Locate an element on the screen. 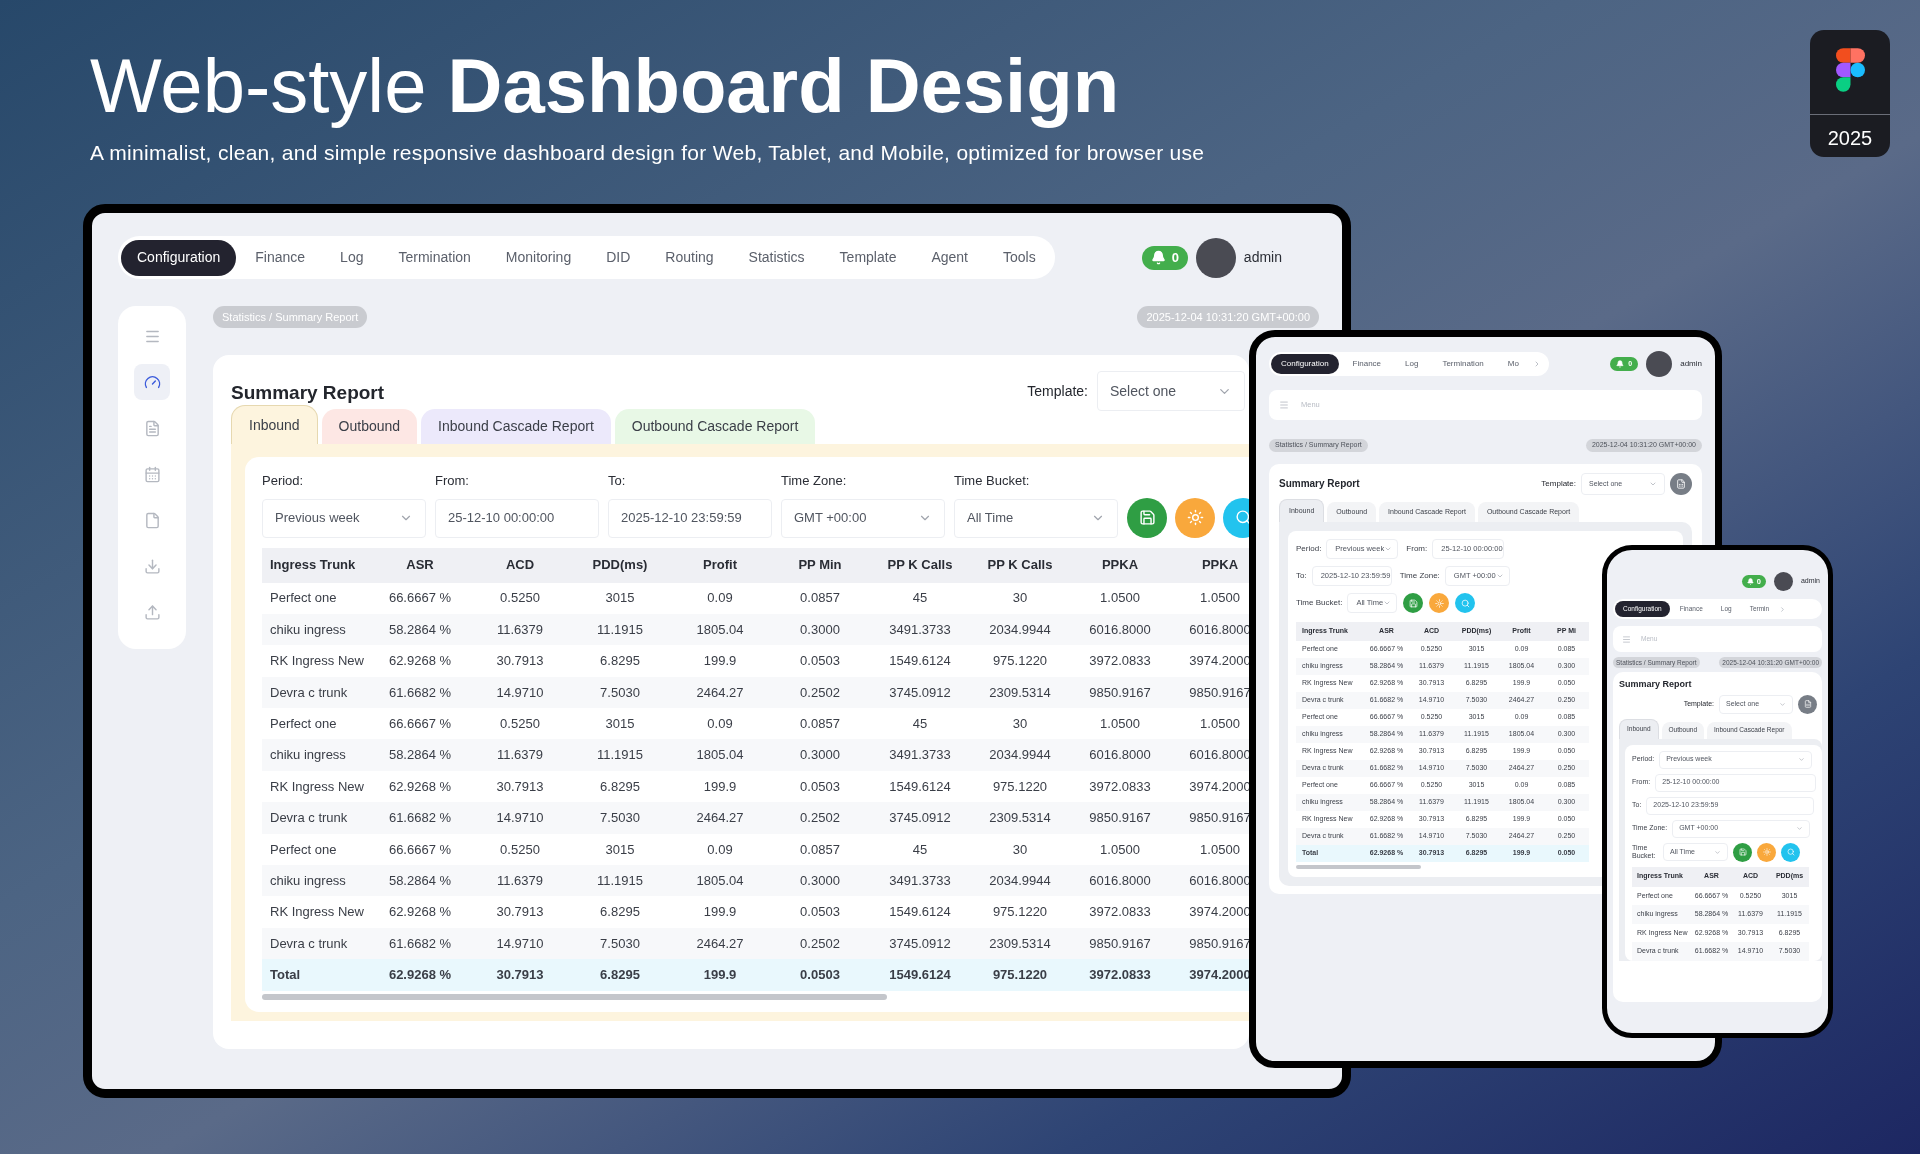 This screenshot has width=1920, height=1154. table-cell: 11.6379 is located at coordinates (520, 755).